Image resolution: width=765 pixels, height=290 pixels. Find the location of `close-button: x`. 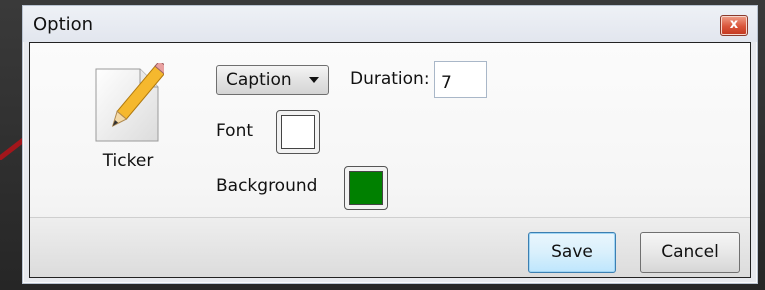

close-button: x is located at coordinates (734, 25).